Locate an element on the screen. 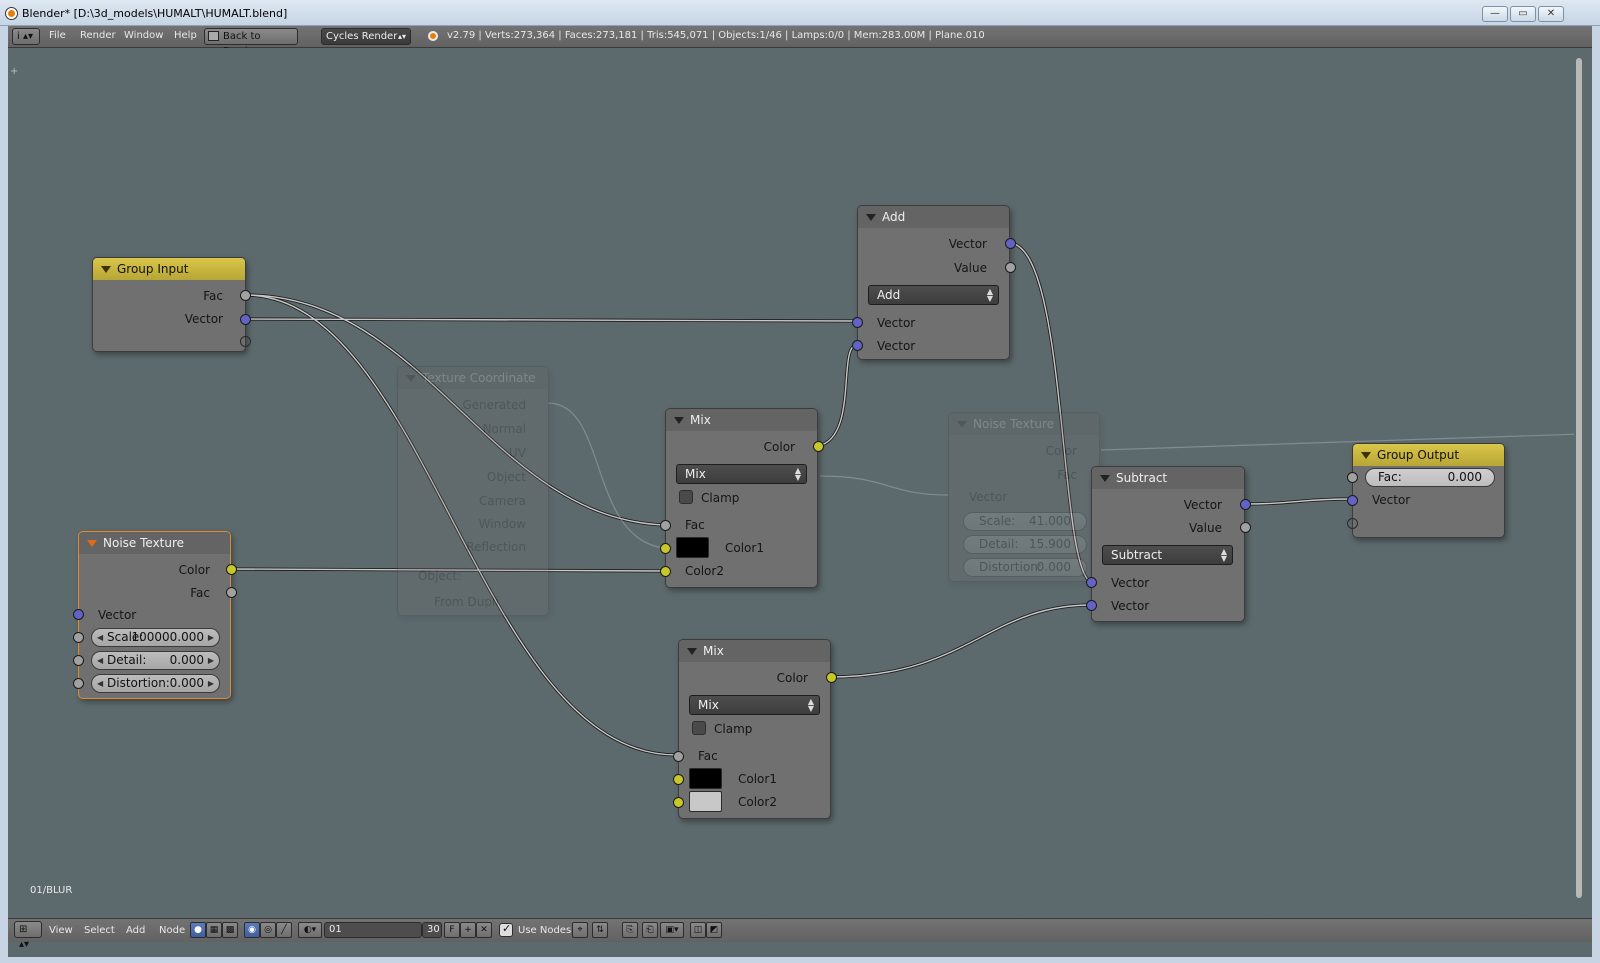 The width and height of the screenshot is (1600, 963). mix-node-bottom: Mix Color Mix ▲ ▼ Clamp Fac Color1 Color2 is located at coordinates (755, 729).